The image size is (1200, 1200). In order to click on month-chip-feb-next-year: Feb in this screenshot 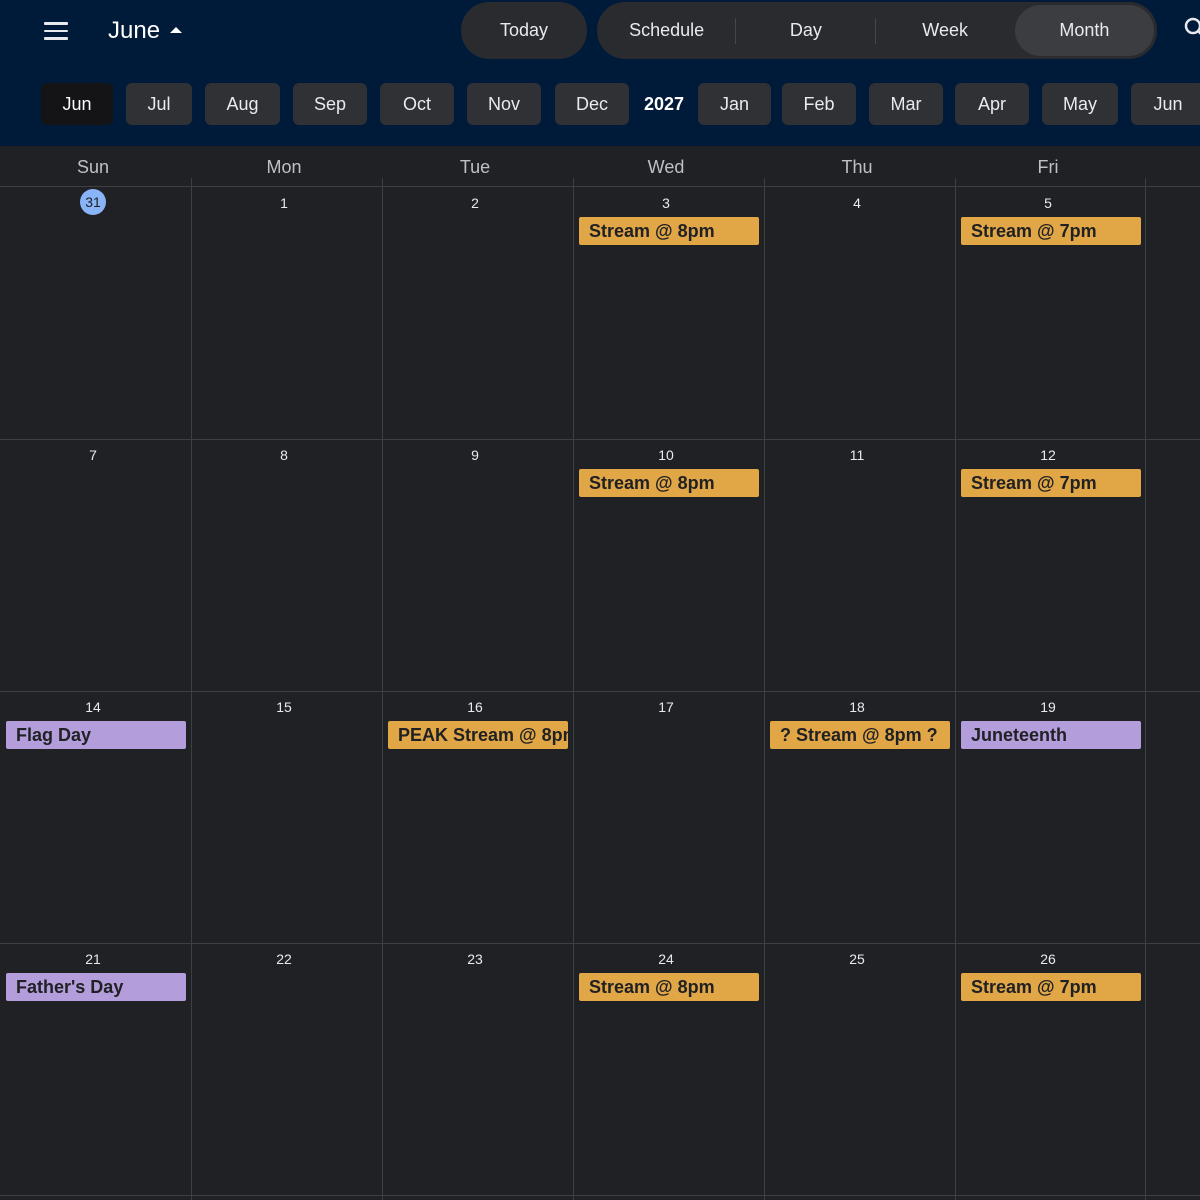, I will do `click(819, 104)`.